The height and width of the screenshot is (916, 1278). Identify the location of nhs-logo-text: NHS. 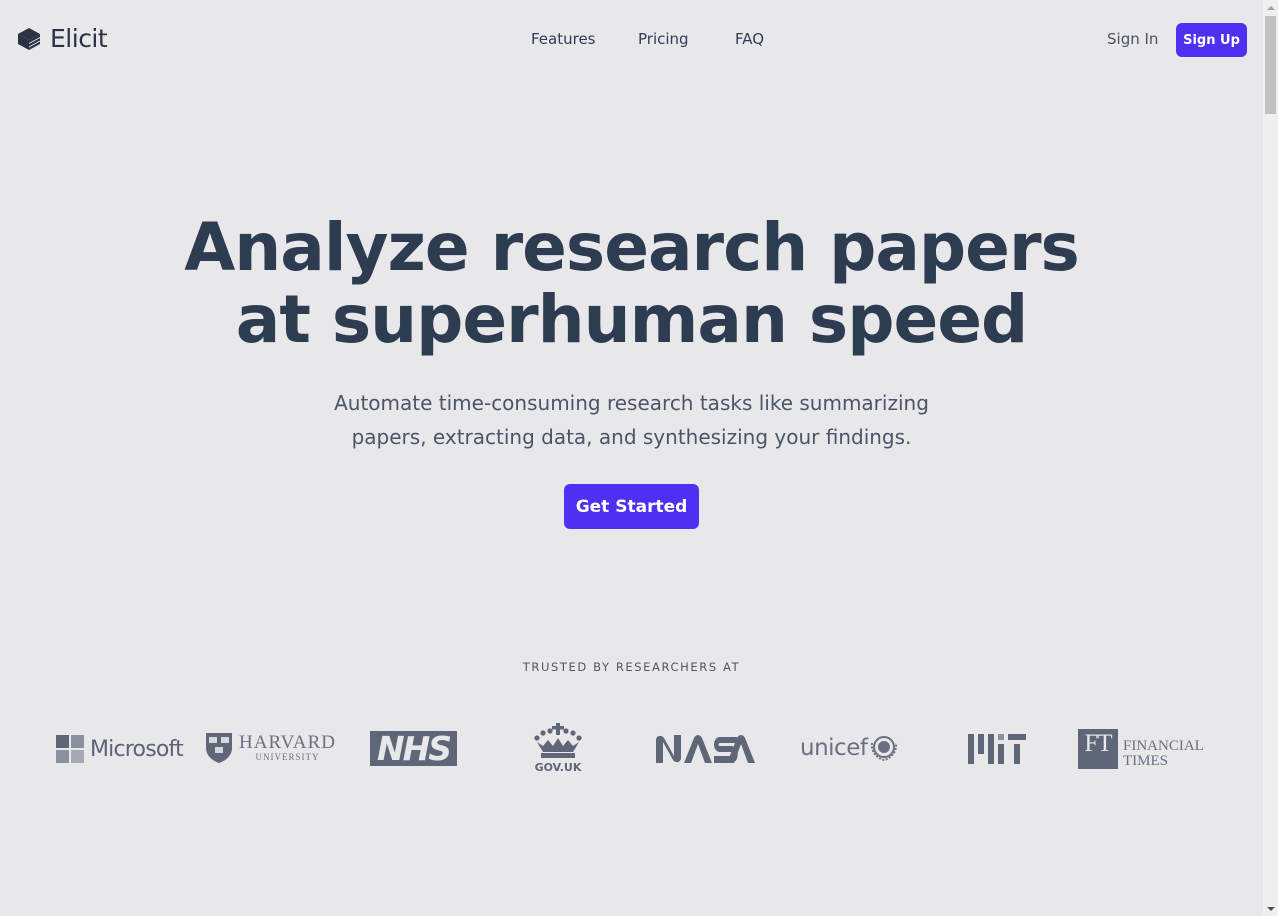
(414, 748).